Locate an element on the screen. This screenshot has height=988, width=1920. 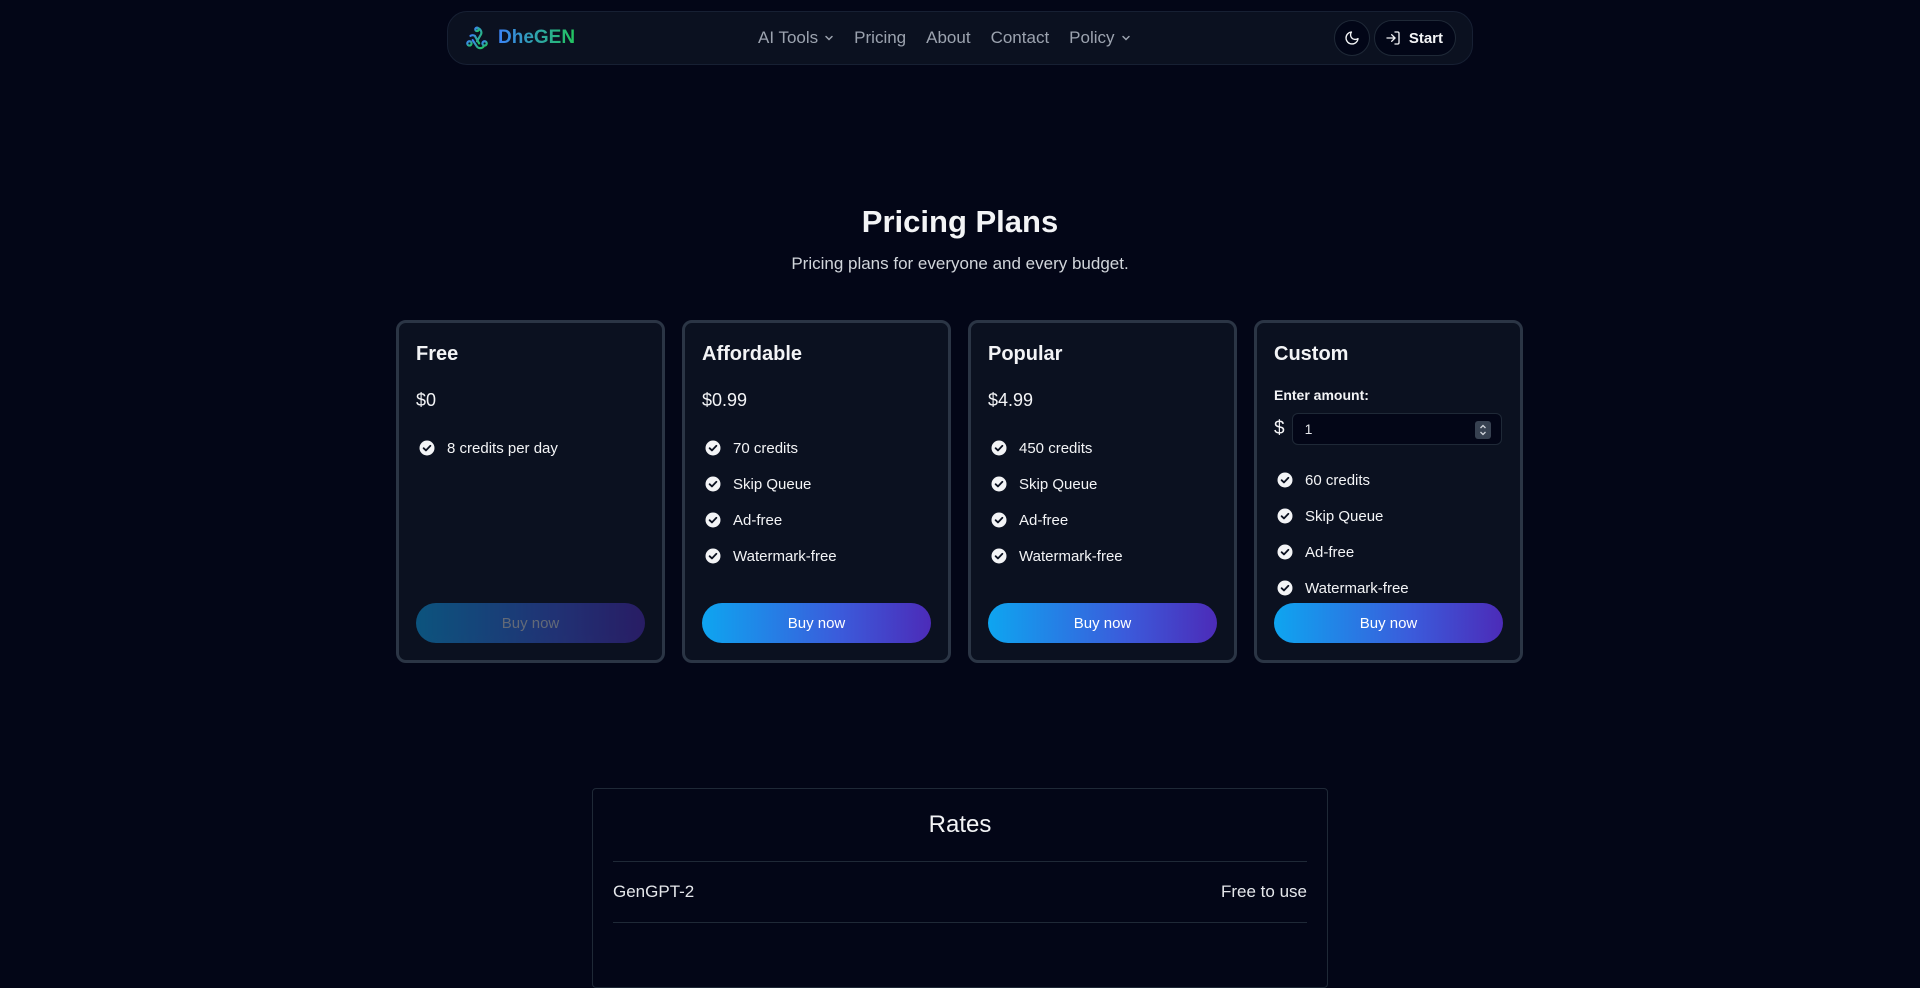
plan-price: $0.99 is located at coordinates (725, 400).